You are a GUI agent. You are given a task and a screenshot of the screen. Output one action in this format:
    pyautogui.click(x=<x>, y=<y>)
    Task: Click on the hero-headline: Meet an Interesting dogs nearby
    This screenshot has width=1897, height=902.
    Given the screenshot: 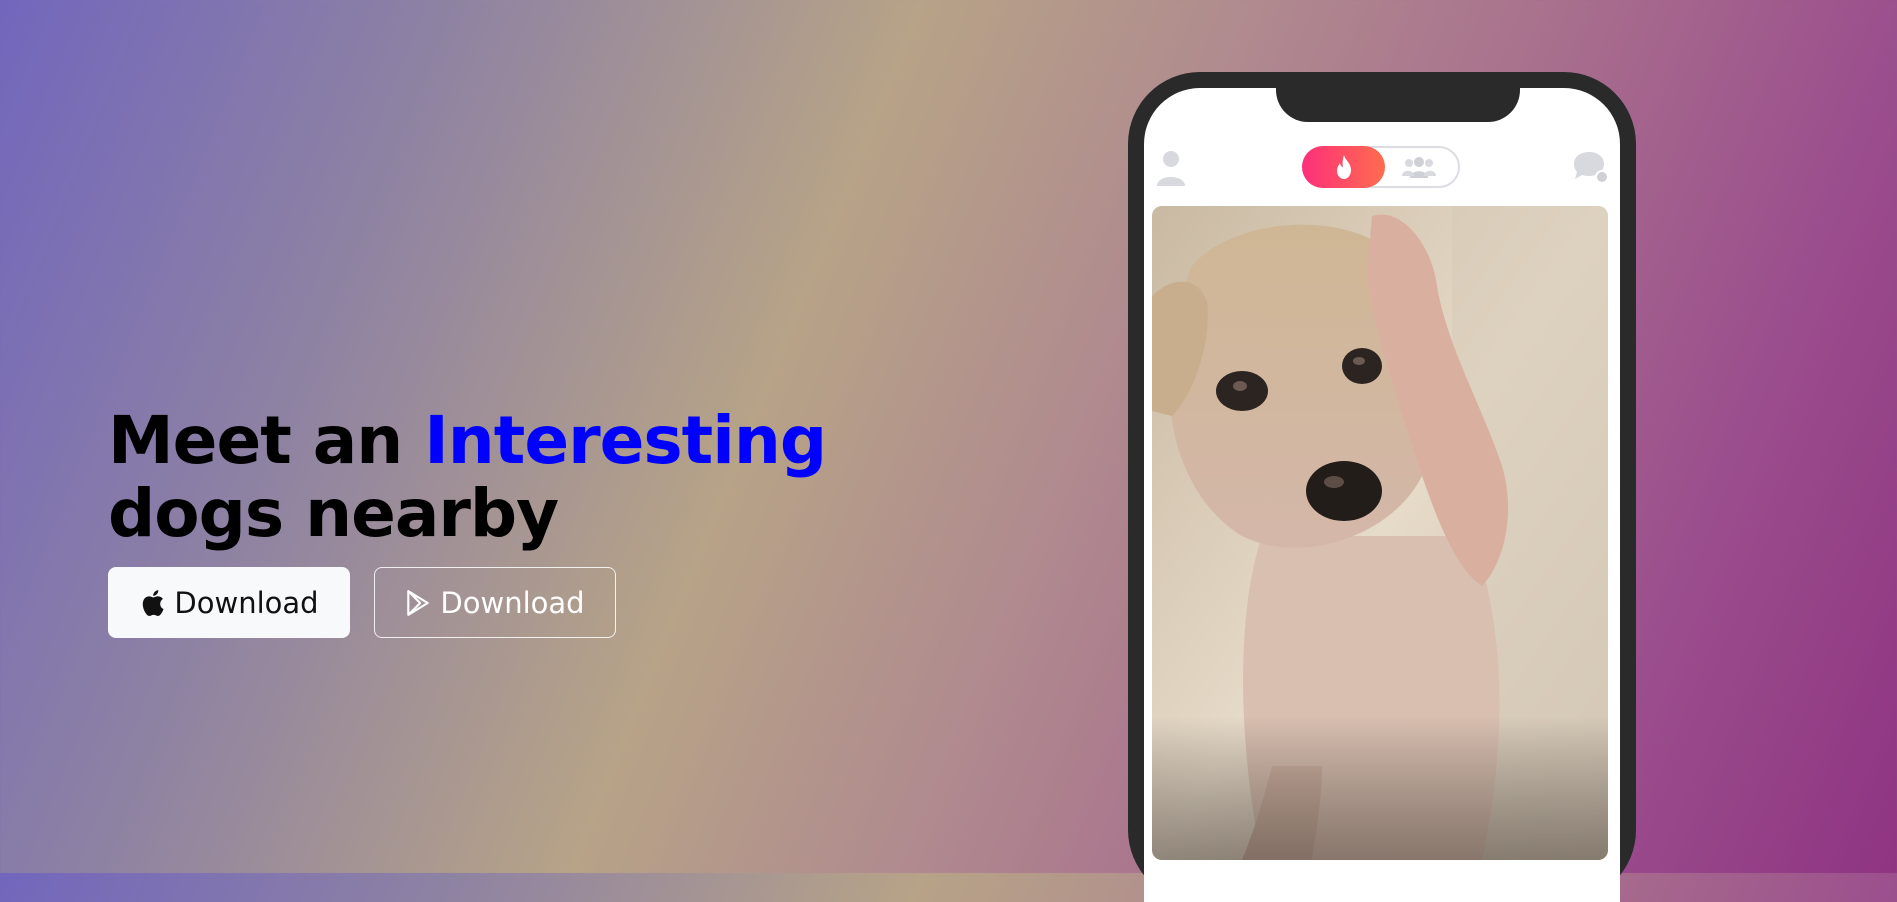 What is the action you would take?
    pyautogui.click(x=467, y=477)
    